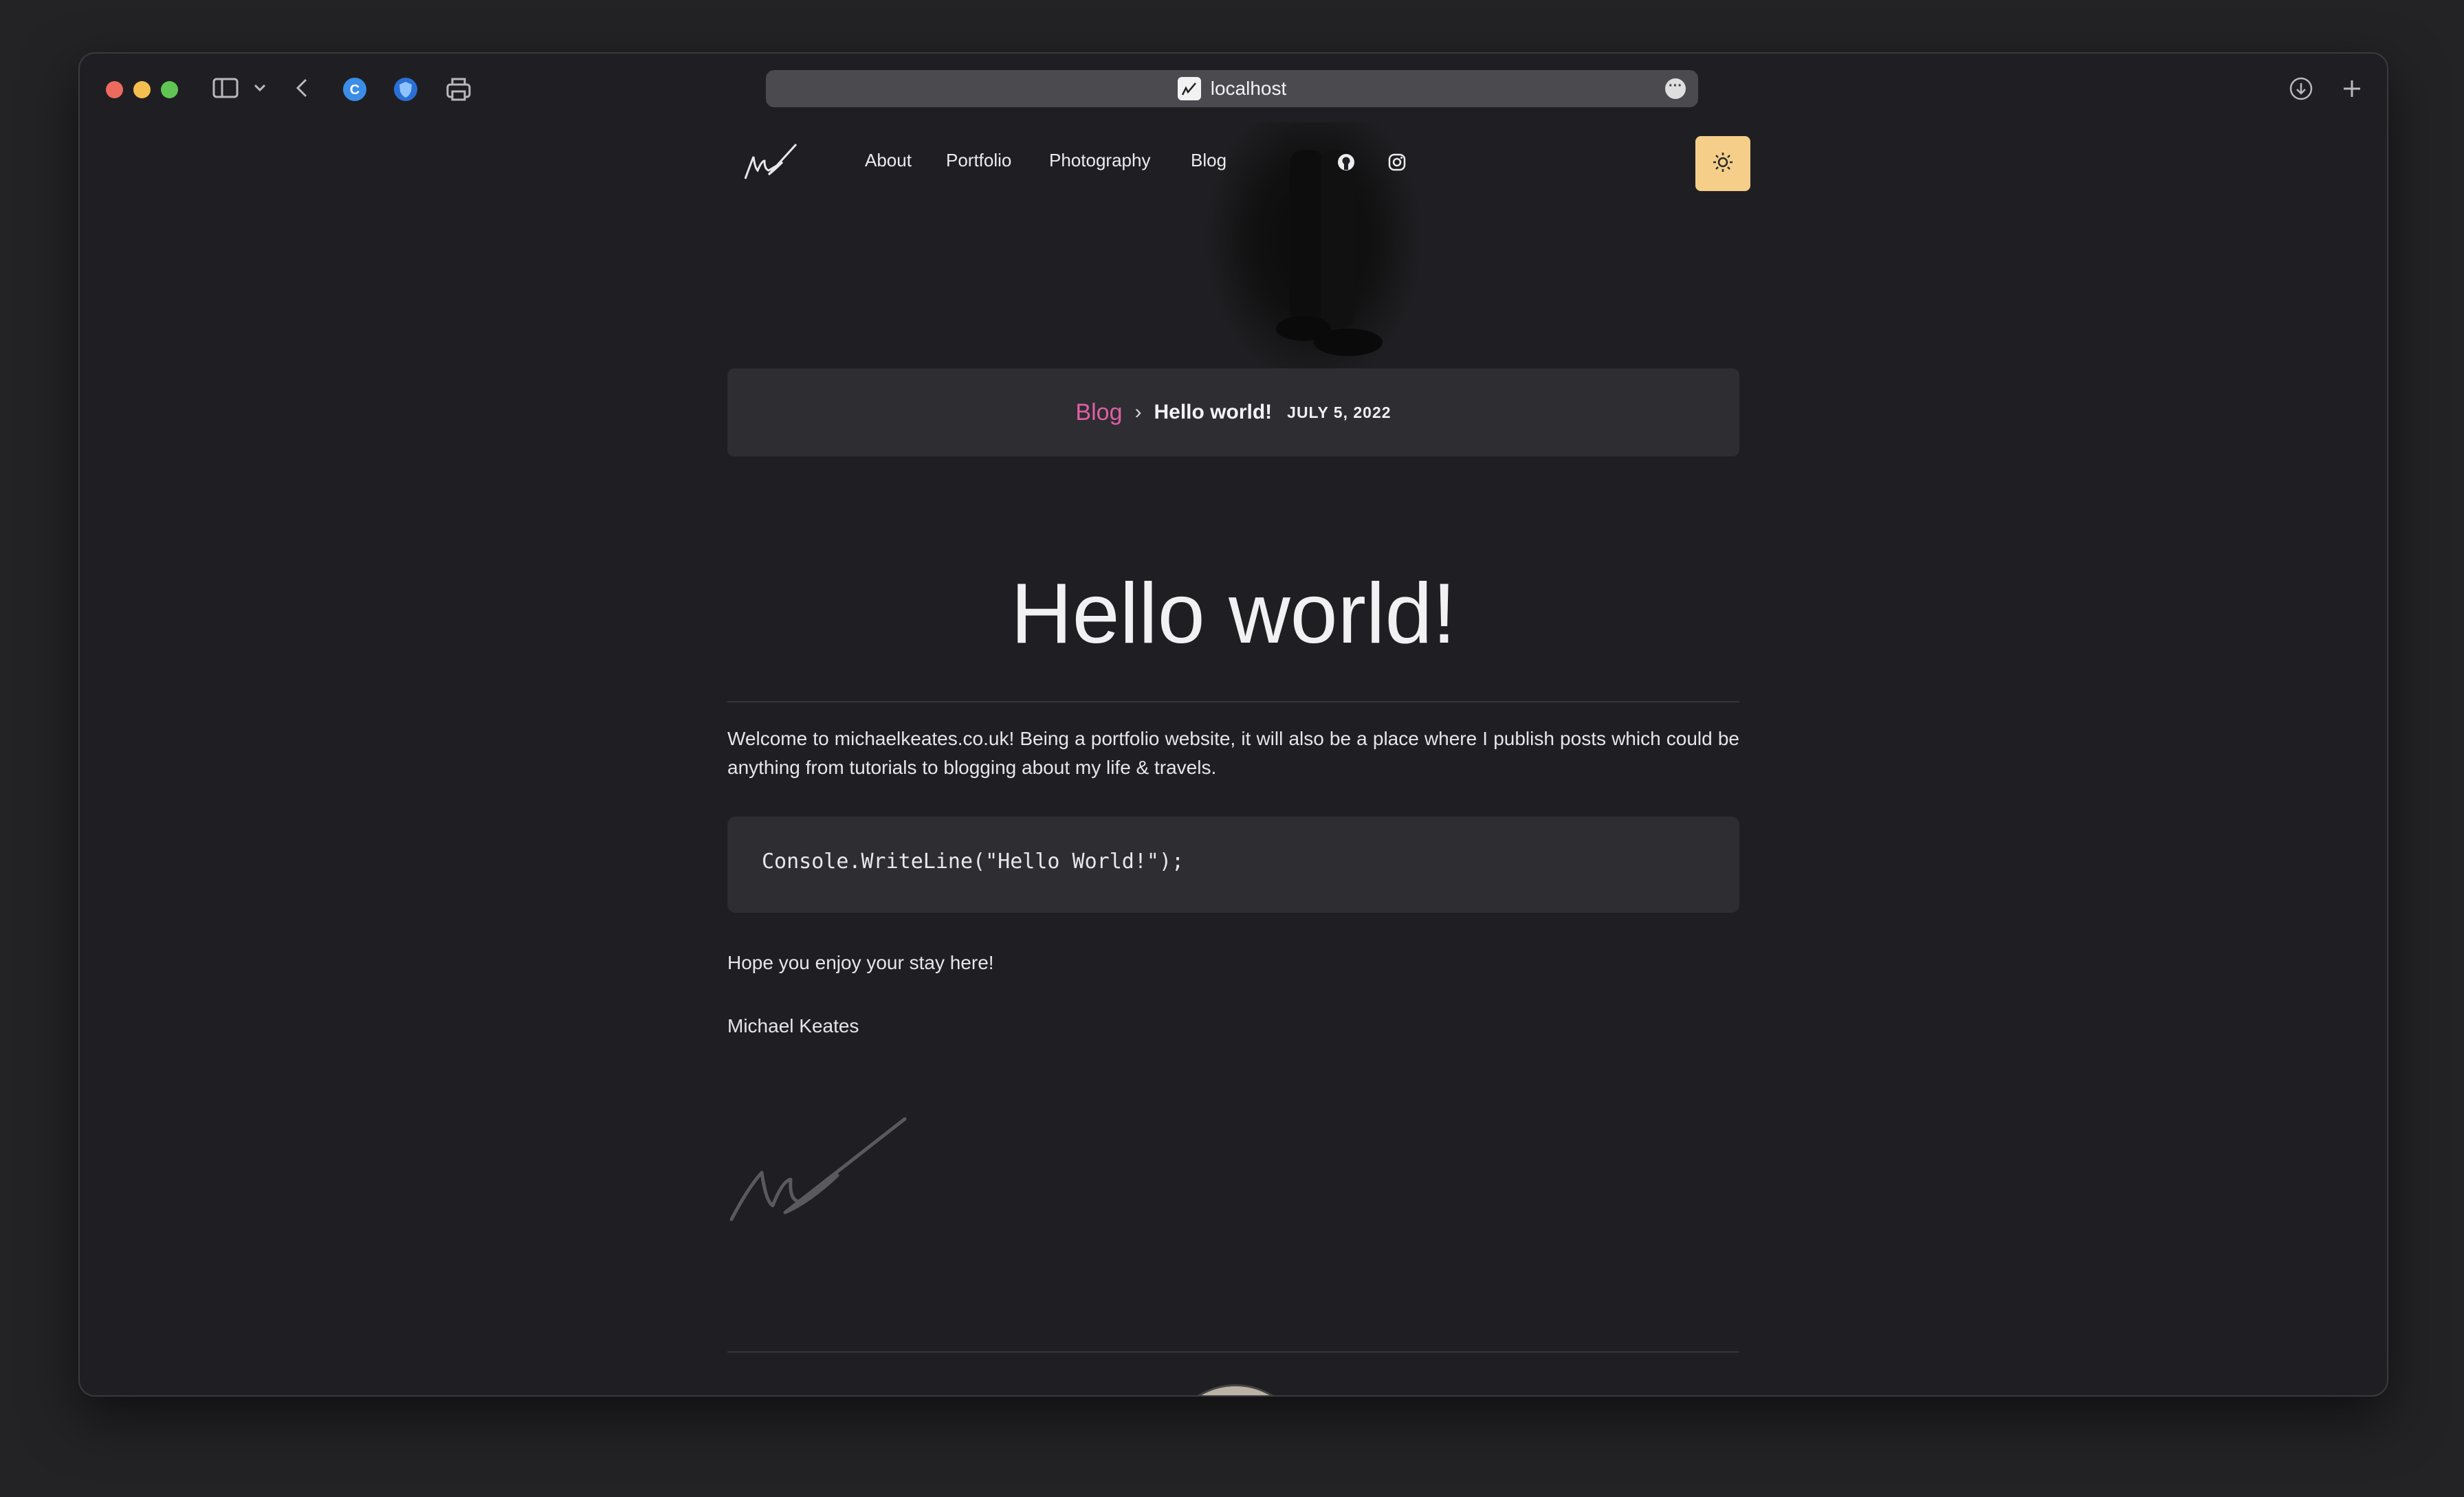 This screenshot has height=1497, width=2464. Describe the element at coordinates (458, 89) in the screenshot. I see `print-icon` at that location.